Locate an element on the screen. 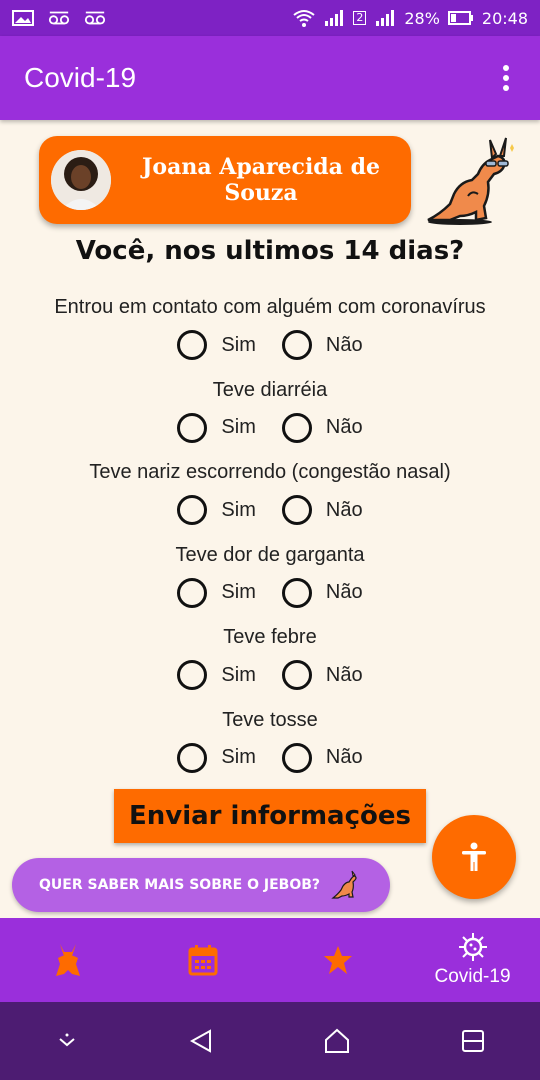  nav-item-calendar is located at coordinates (202, 960).